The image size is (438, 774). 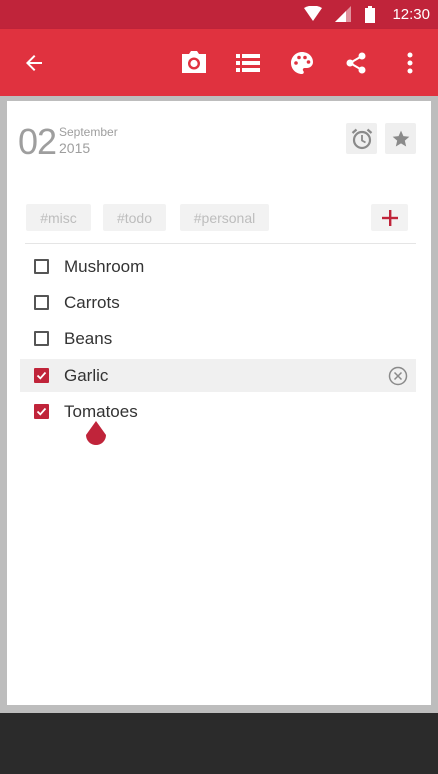 I want to click on battery-icon, so click(x=370, y=14).